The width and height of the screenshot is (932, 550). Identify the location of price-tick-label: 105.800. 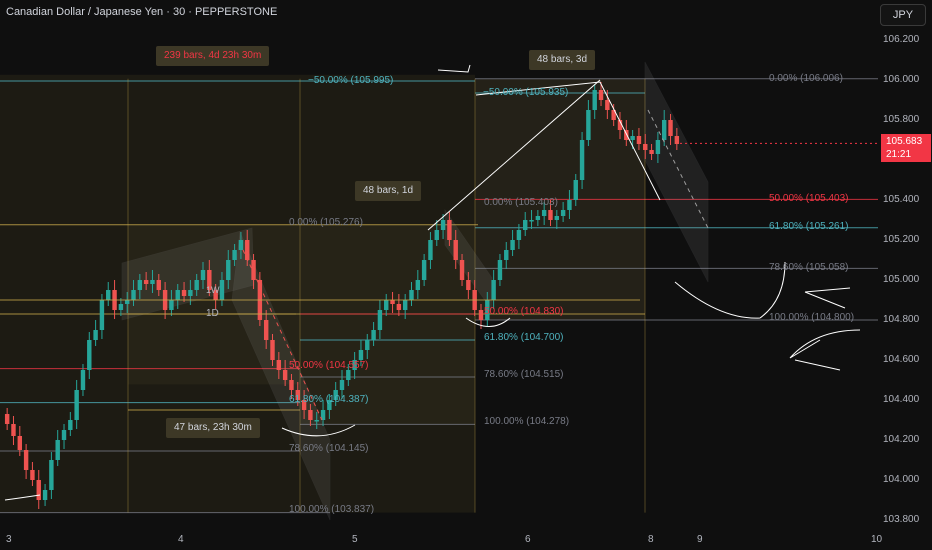
(901, 119).